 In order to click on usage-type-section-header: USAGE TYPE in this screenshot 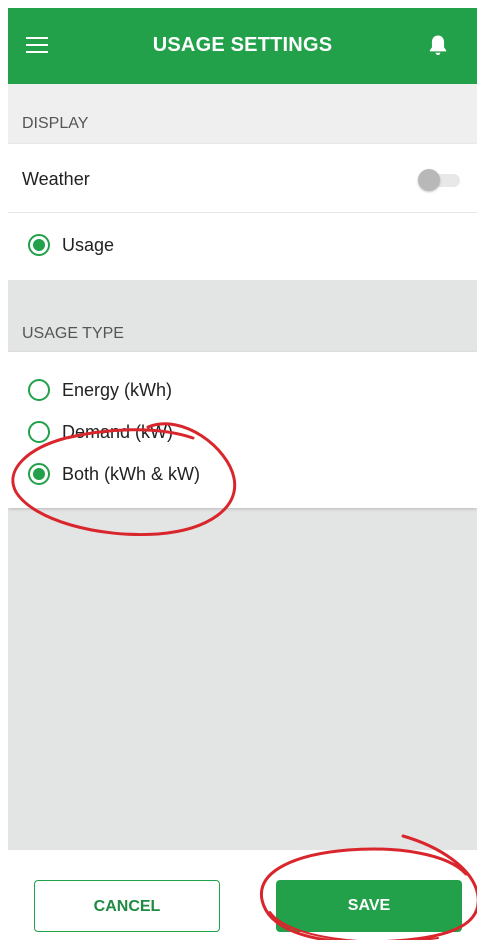, I will do `click(242, 316)`.